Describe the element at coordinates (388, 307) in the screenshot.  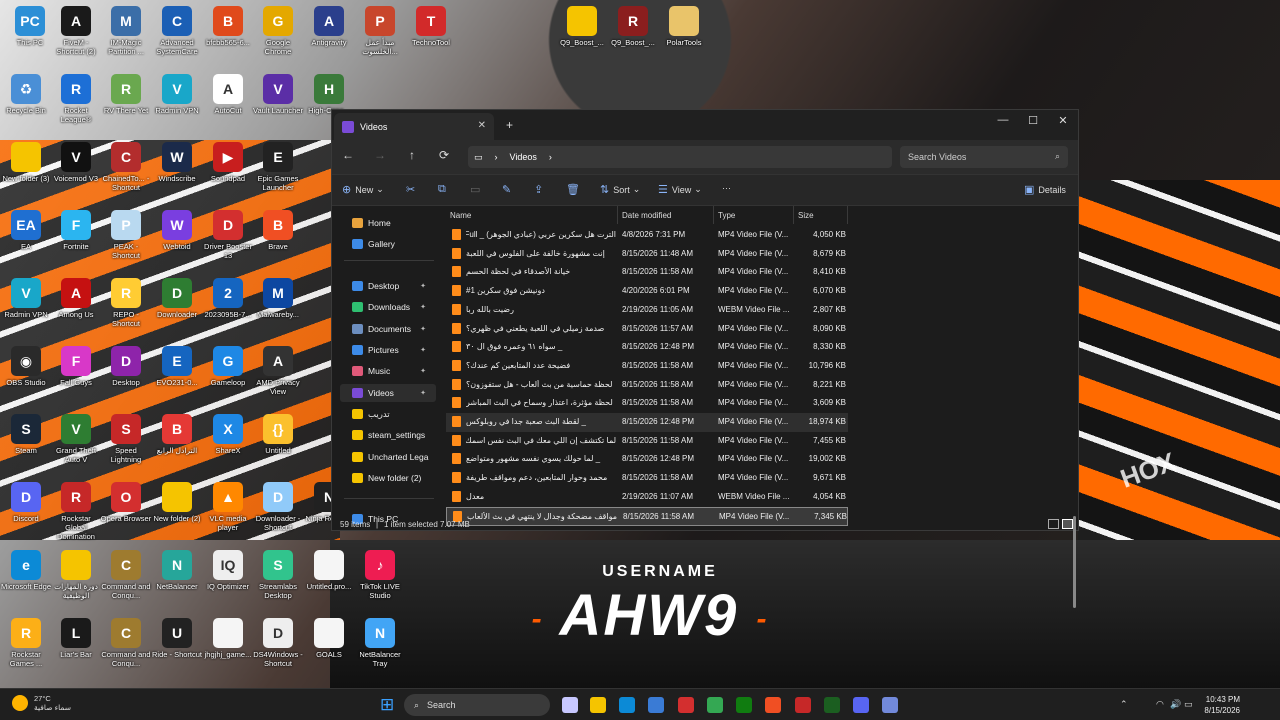
I see `sidebar-item: Downloads ✦` at that location.